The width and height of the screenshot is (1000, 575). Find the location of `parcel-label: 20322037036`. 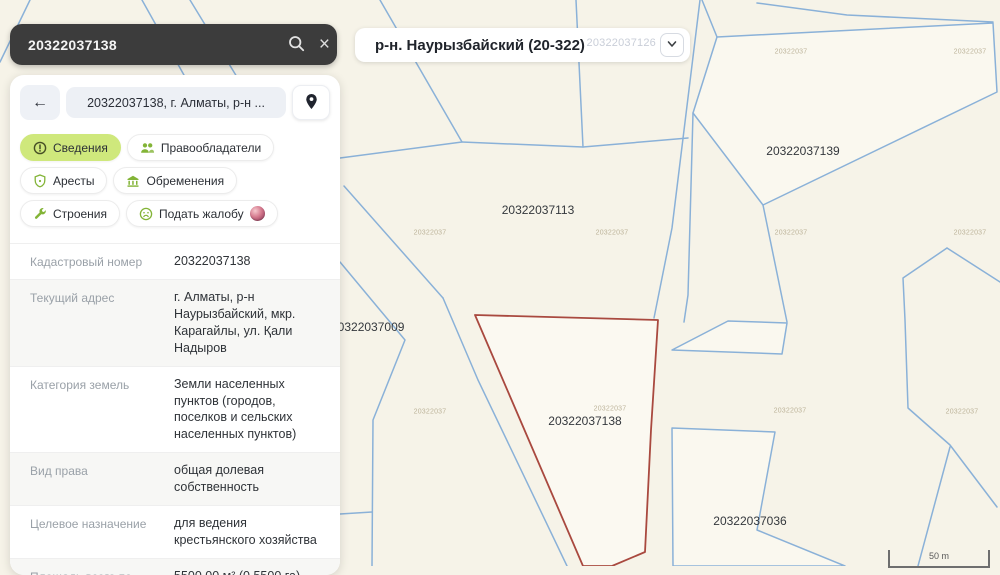

parcel-label: 20322037036 is located at coordinates (750, 521).